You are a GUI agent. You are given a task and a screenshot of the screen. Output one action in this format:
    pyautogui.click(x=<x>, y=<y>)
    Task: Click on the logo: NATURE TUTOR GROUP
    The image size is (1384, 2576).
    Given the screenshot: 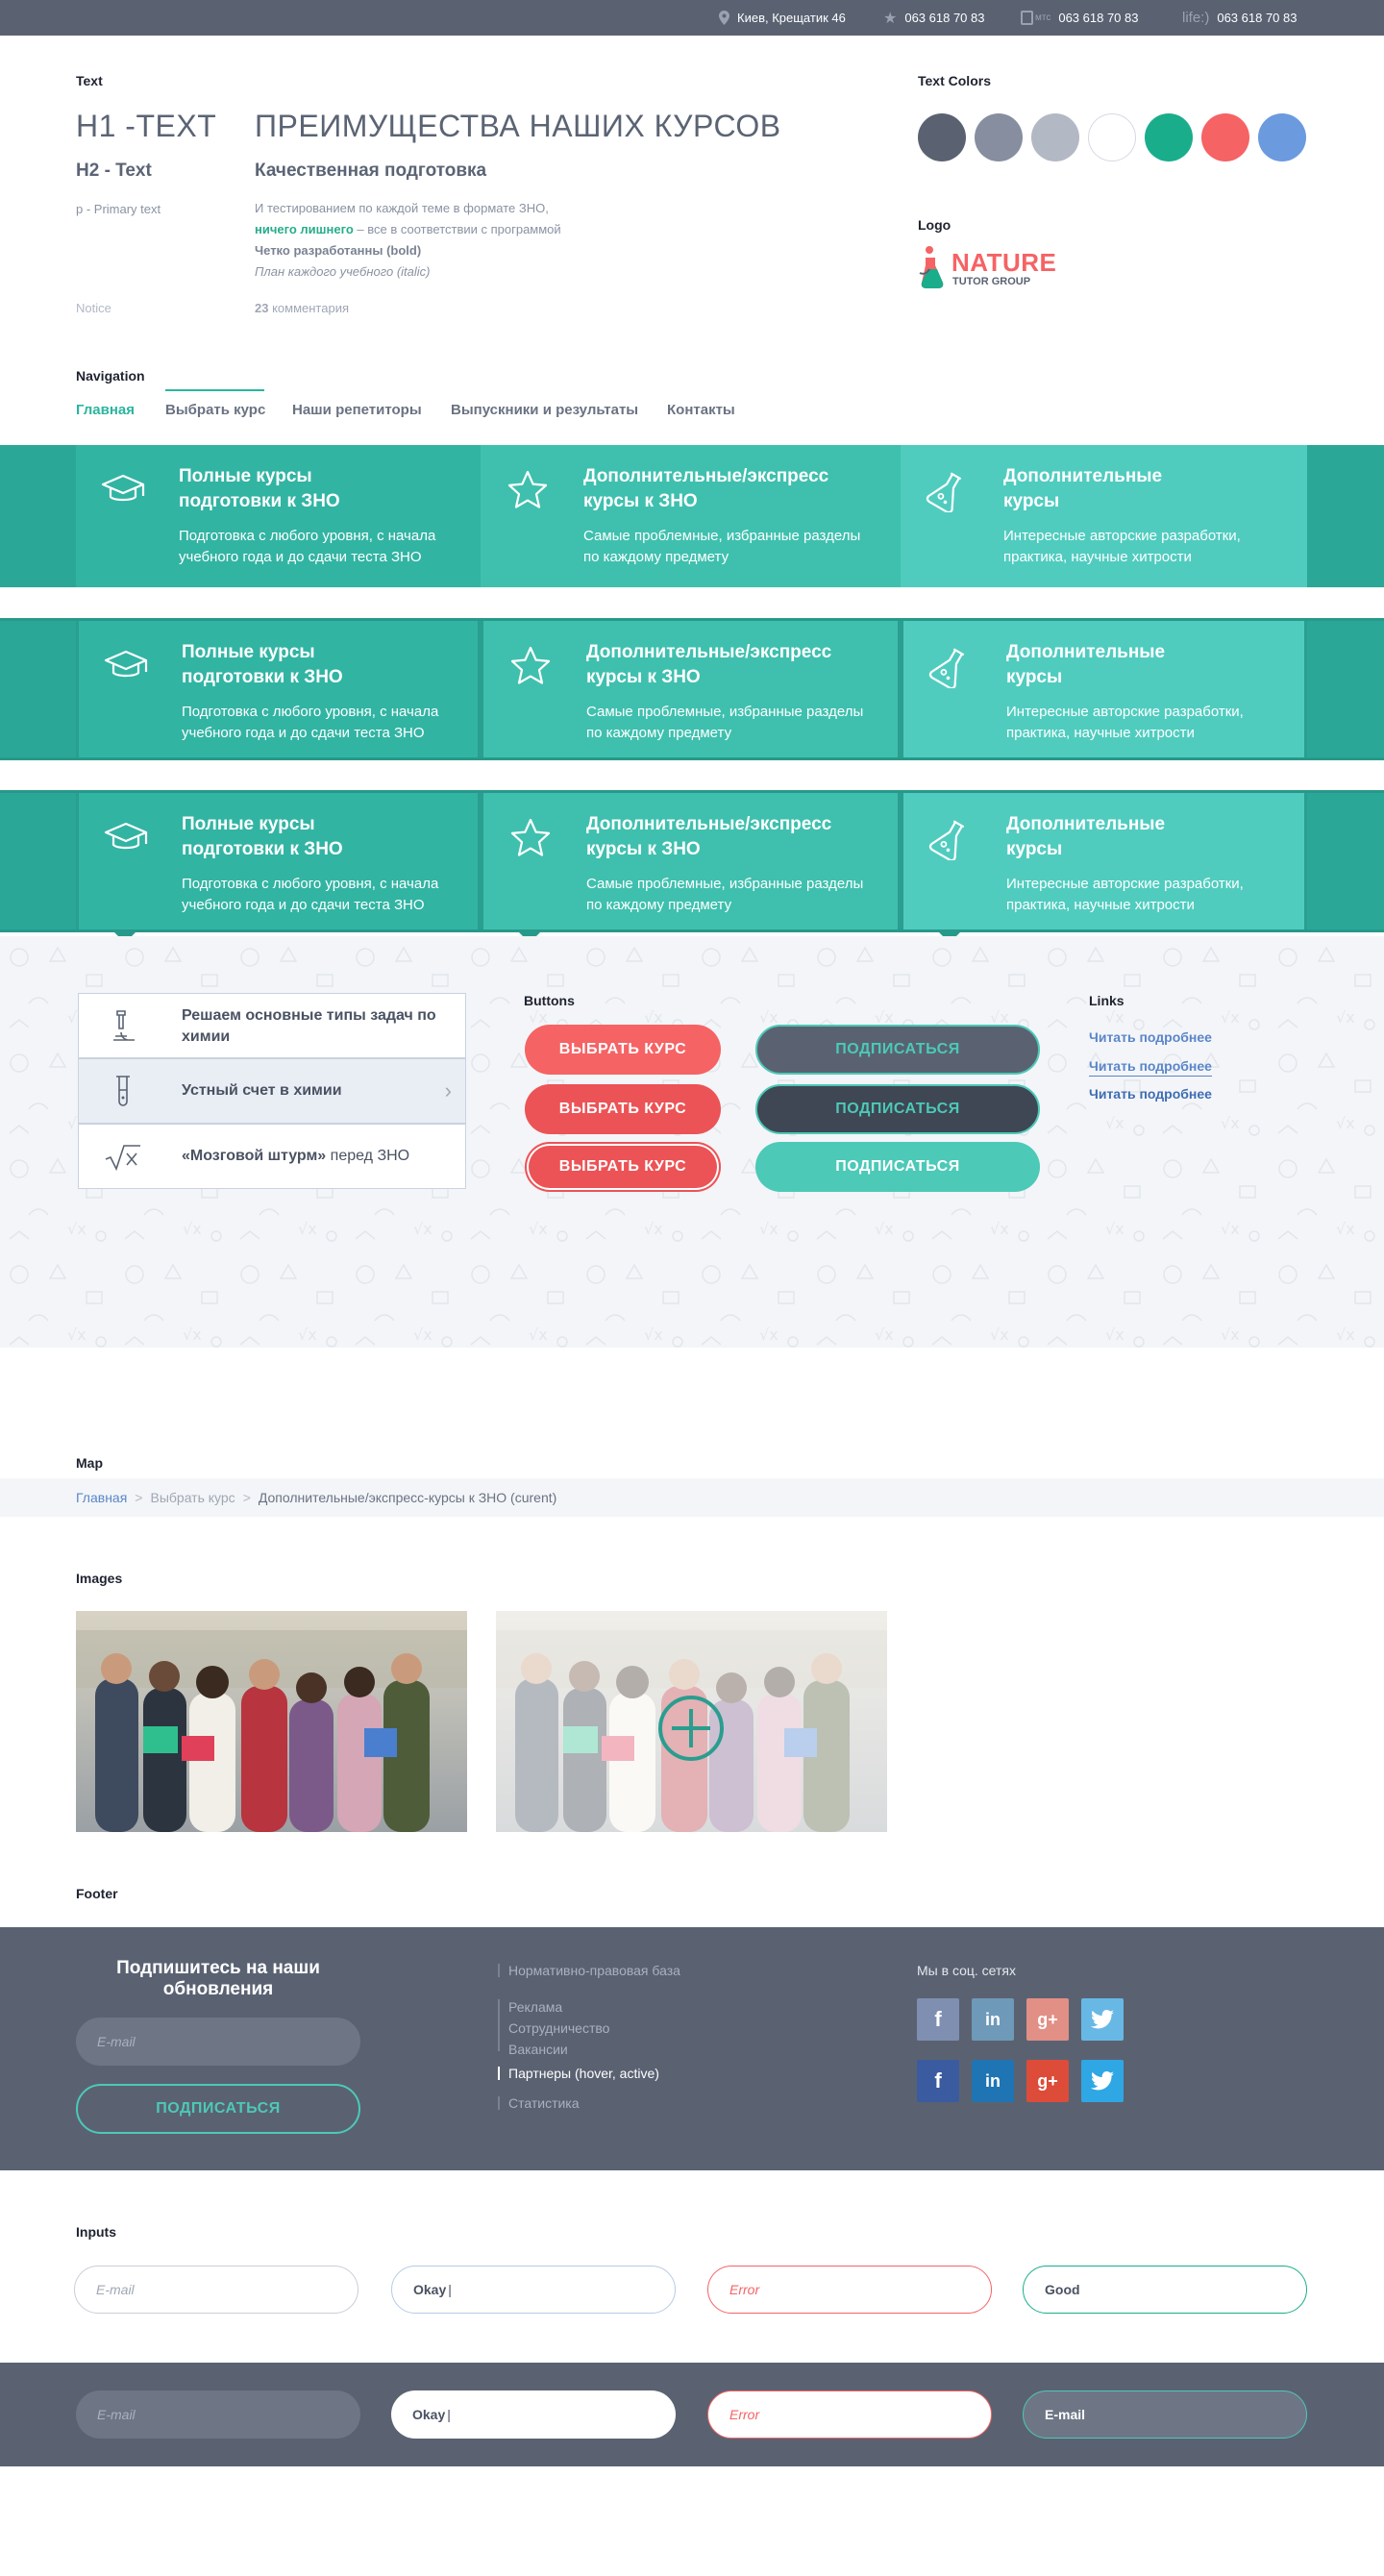 What is the action you would take?
    pyautogui.click(x=999, y=267)
    